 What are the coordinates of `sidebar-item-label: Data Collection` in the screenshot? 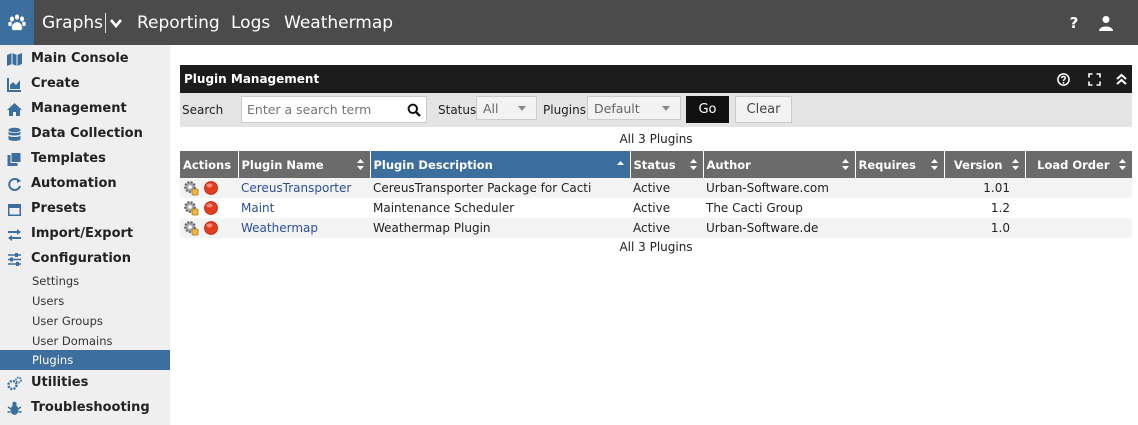 It's located at (87, 133).